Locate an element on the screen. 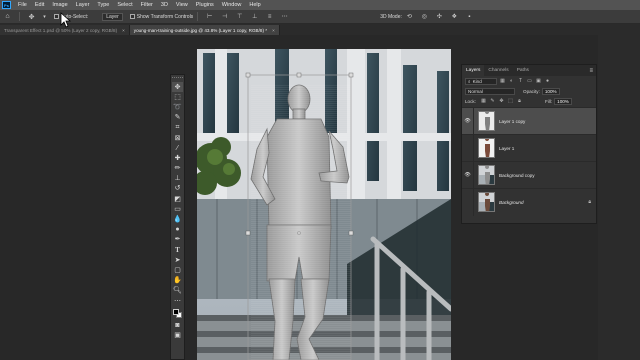  3d-roll-icon: ◎ is located at coordinates (424, 16).